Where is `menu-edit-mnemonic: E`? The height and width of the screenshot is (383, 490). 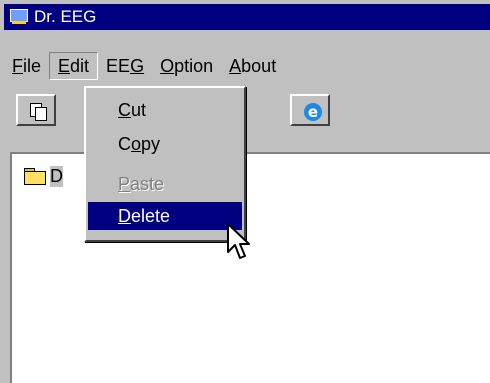 menu-edit-mnemonic: E is located at coordinates (64, 66).